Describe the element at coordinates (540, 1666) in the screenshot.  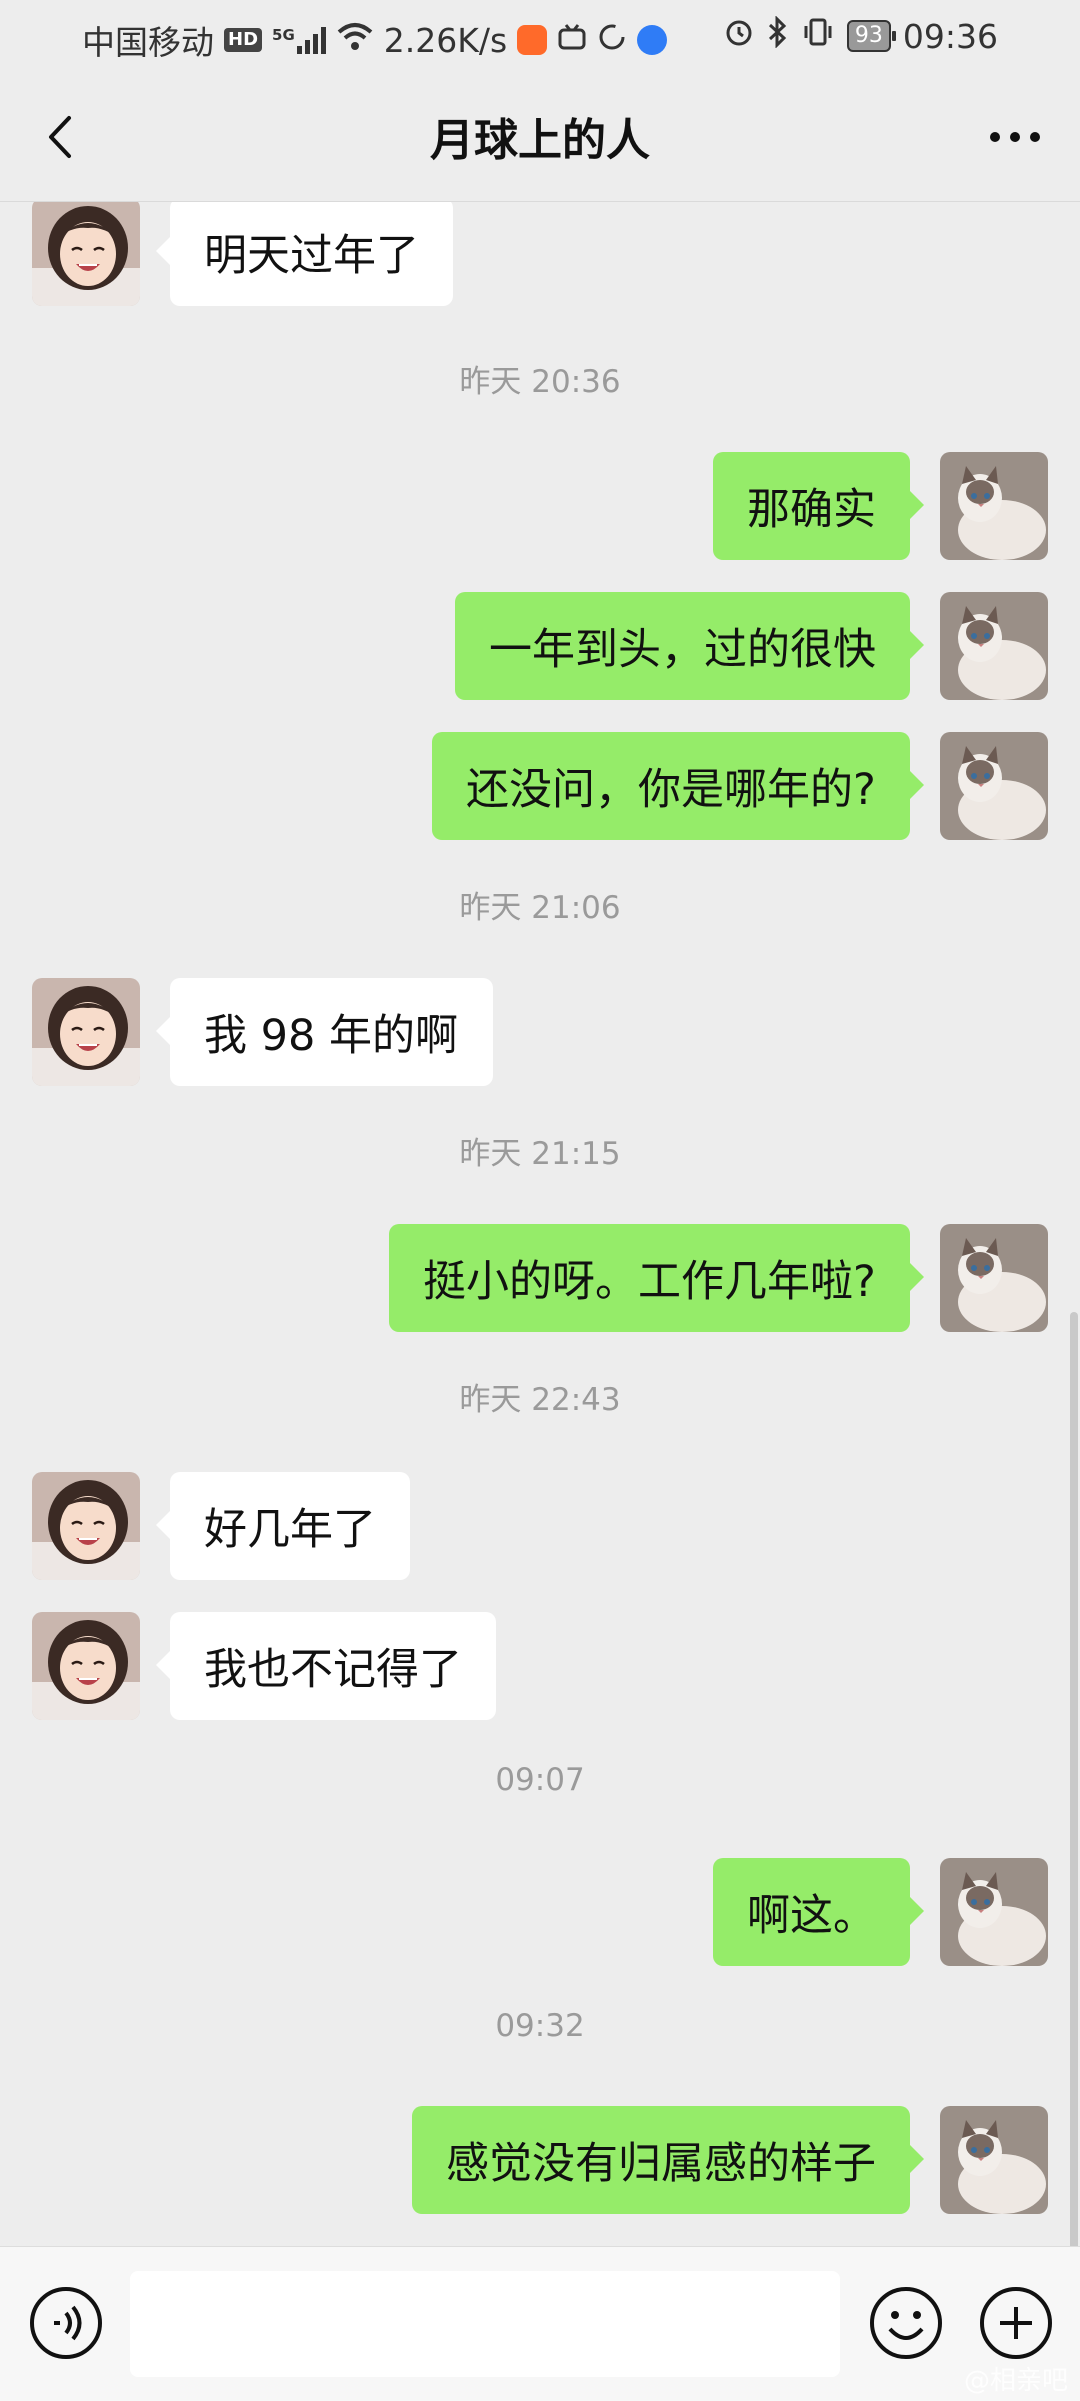
I see `message-row-incoming: 我也不记得了` at that location.